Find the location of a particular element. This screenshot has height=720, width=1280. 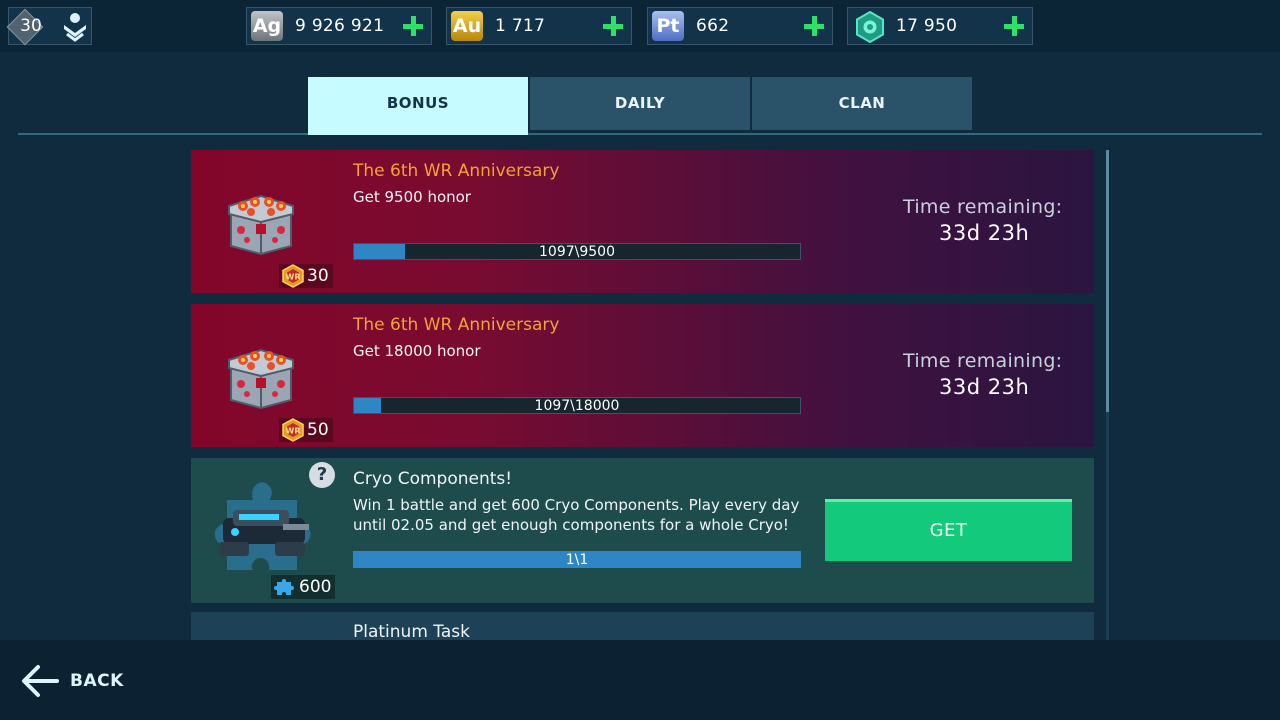

task-title: Platinum Task is located at coordinates (411, 631).